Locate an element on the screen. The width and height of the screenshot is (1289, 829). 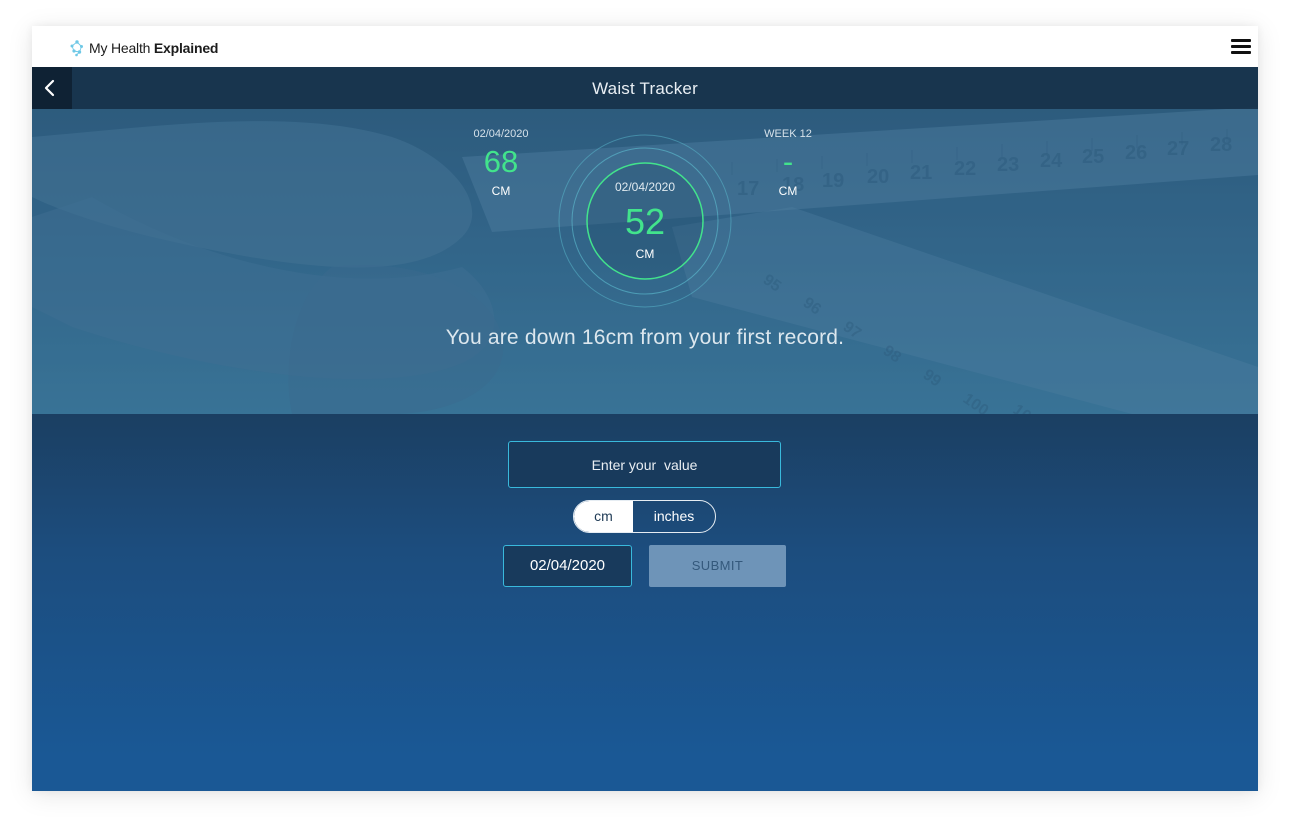
title-bar: Waist Tracker is located at coordinates (645, 88).